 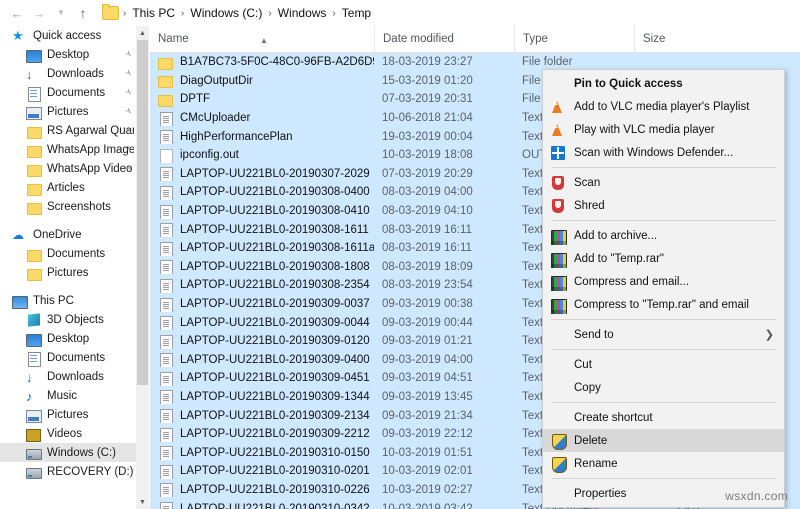 I want to click on documents-icon, so click(x=34, y=358).